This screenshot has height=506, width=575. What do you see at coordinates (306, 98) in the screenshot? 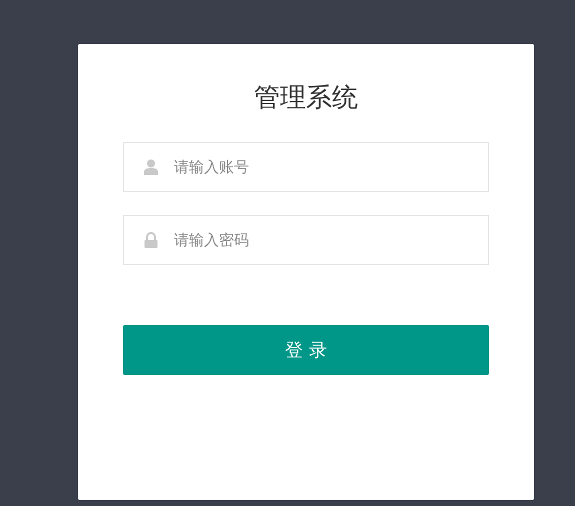
I see `login-title: 管理系统` at bounding box center [306, 98].